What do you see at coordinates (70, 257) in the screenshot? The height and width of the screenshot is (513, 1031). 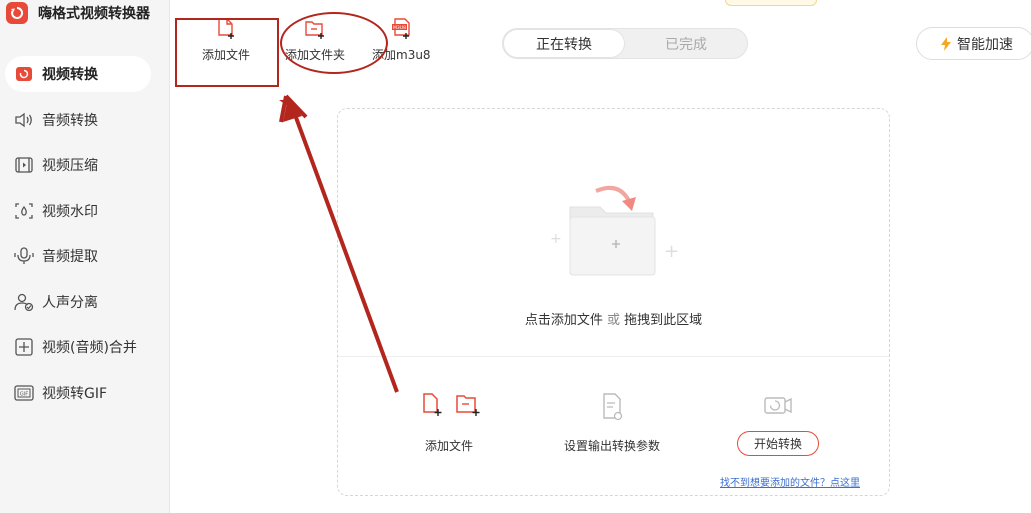 I see `sidebar-item-label: 音频提取` at bounding box center [70, 257].